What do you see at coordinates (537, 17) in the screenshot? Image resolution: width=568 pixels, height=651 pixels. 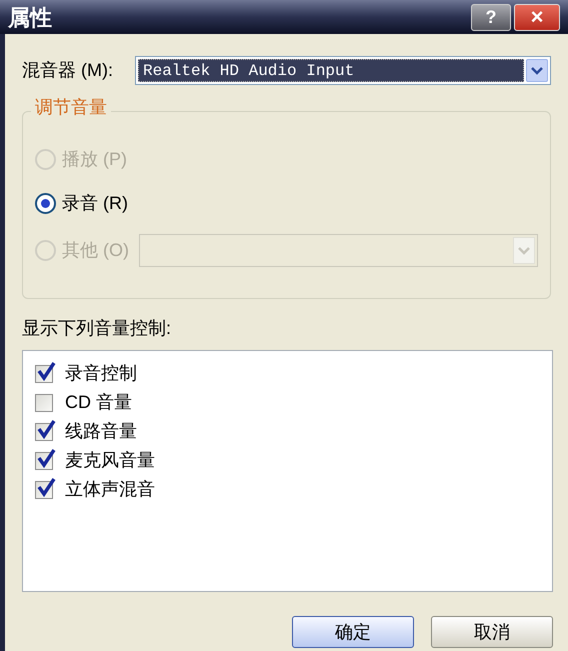 I see `close-button: ×` at bounding box center [537, 17].